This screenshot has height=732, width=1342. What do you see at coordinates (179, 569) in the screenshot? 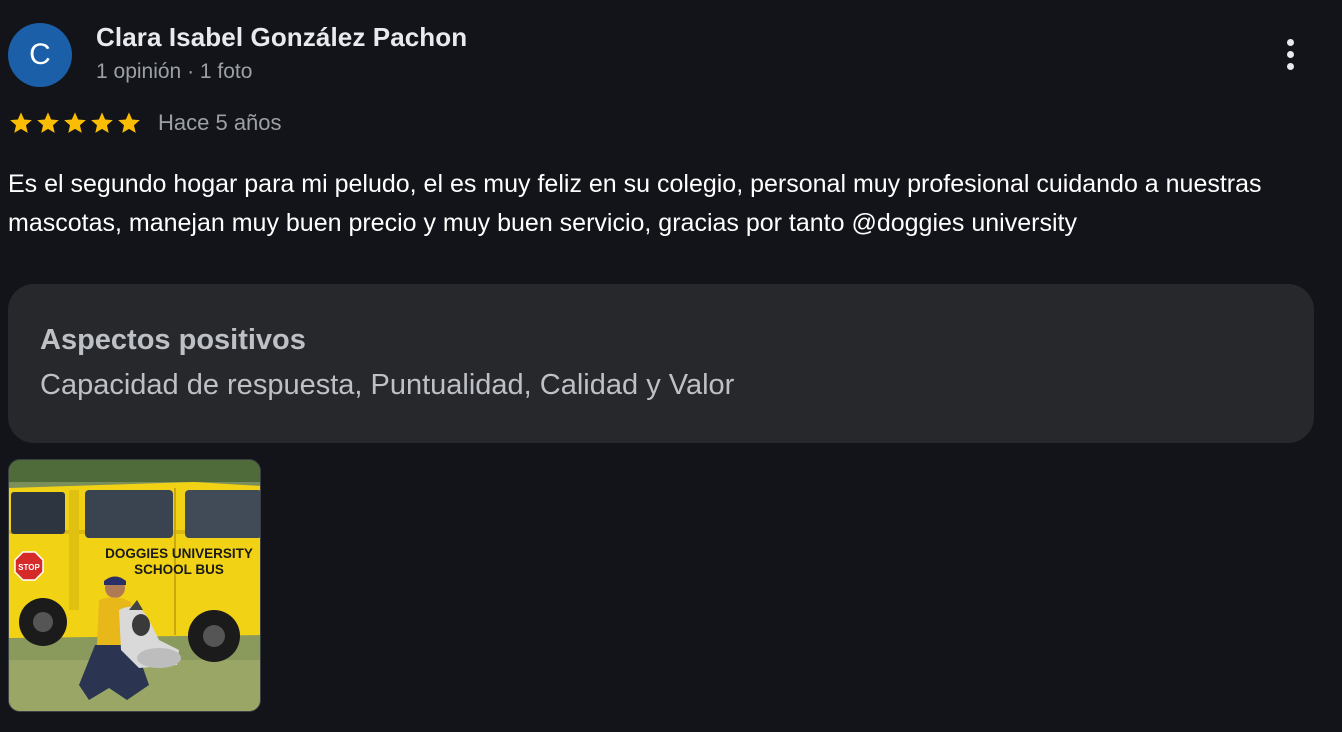
I see `bus-text-line2: SCHOOL BUS` at bounding box center [179, 569].